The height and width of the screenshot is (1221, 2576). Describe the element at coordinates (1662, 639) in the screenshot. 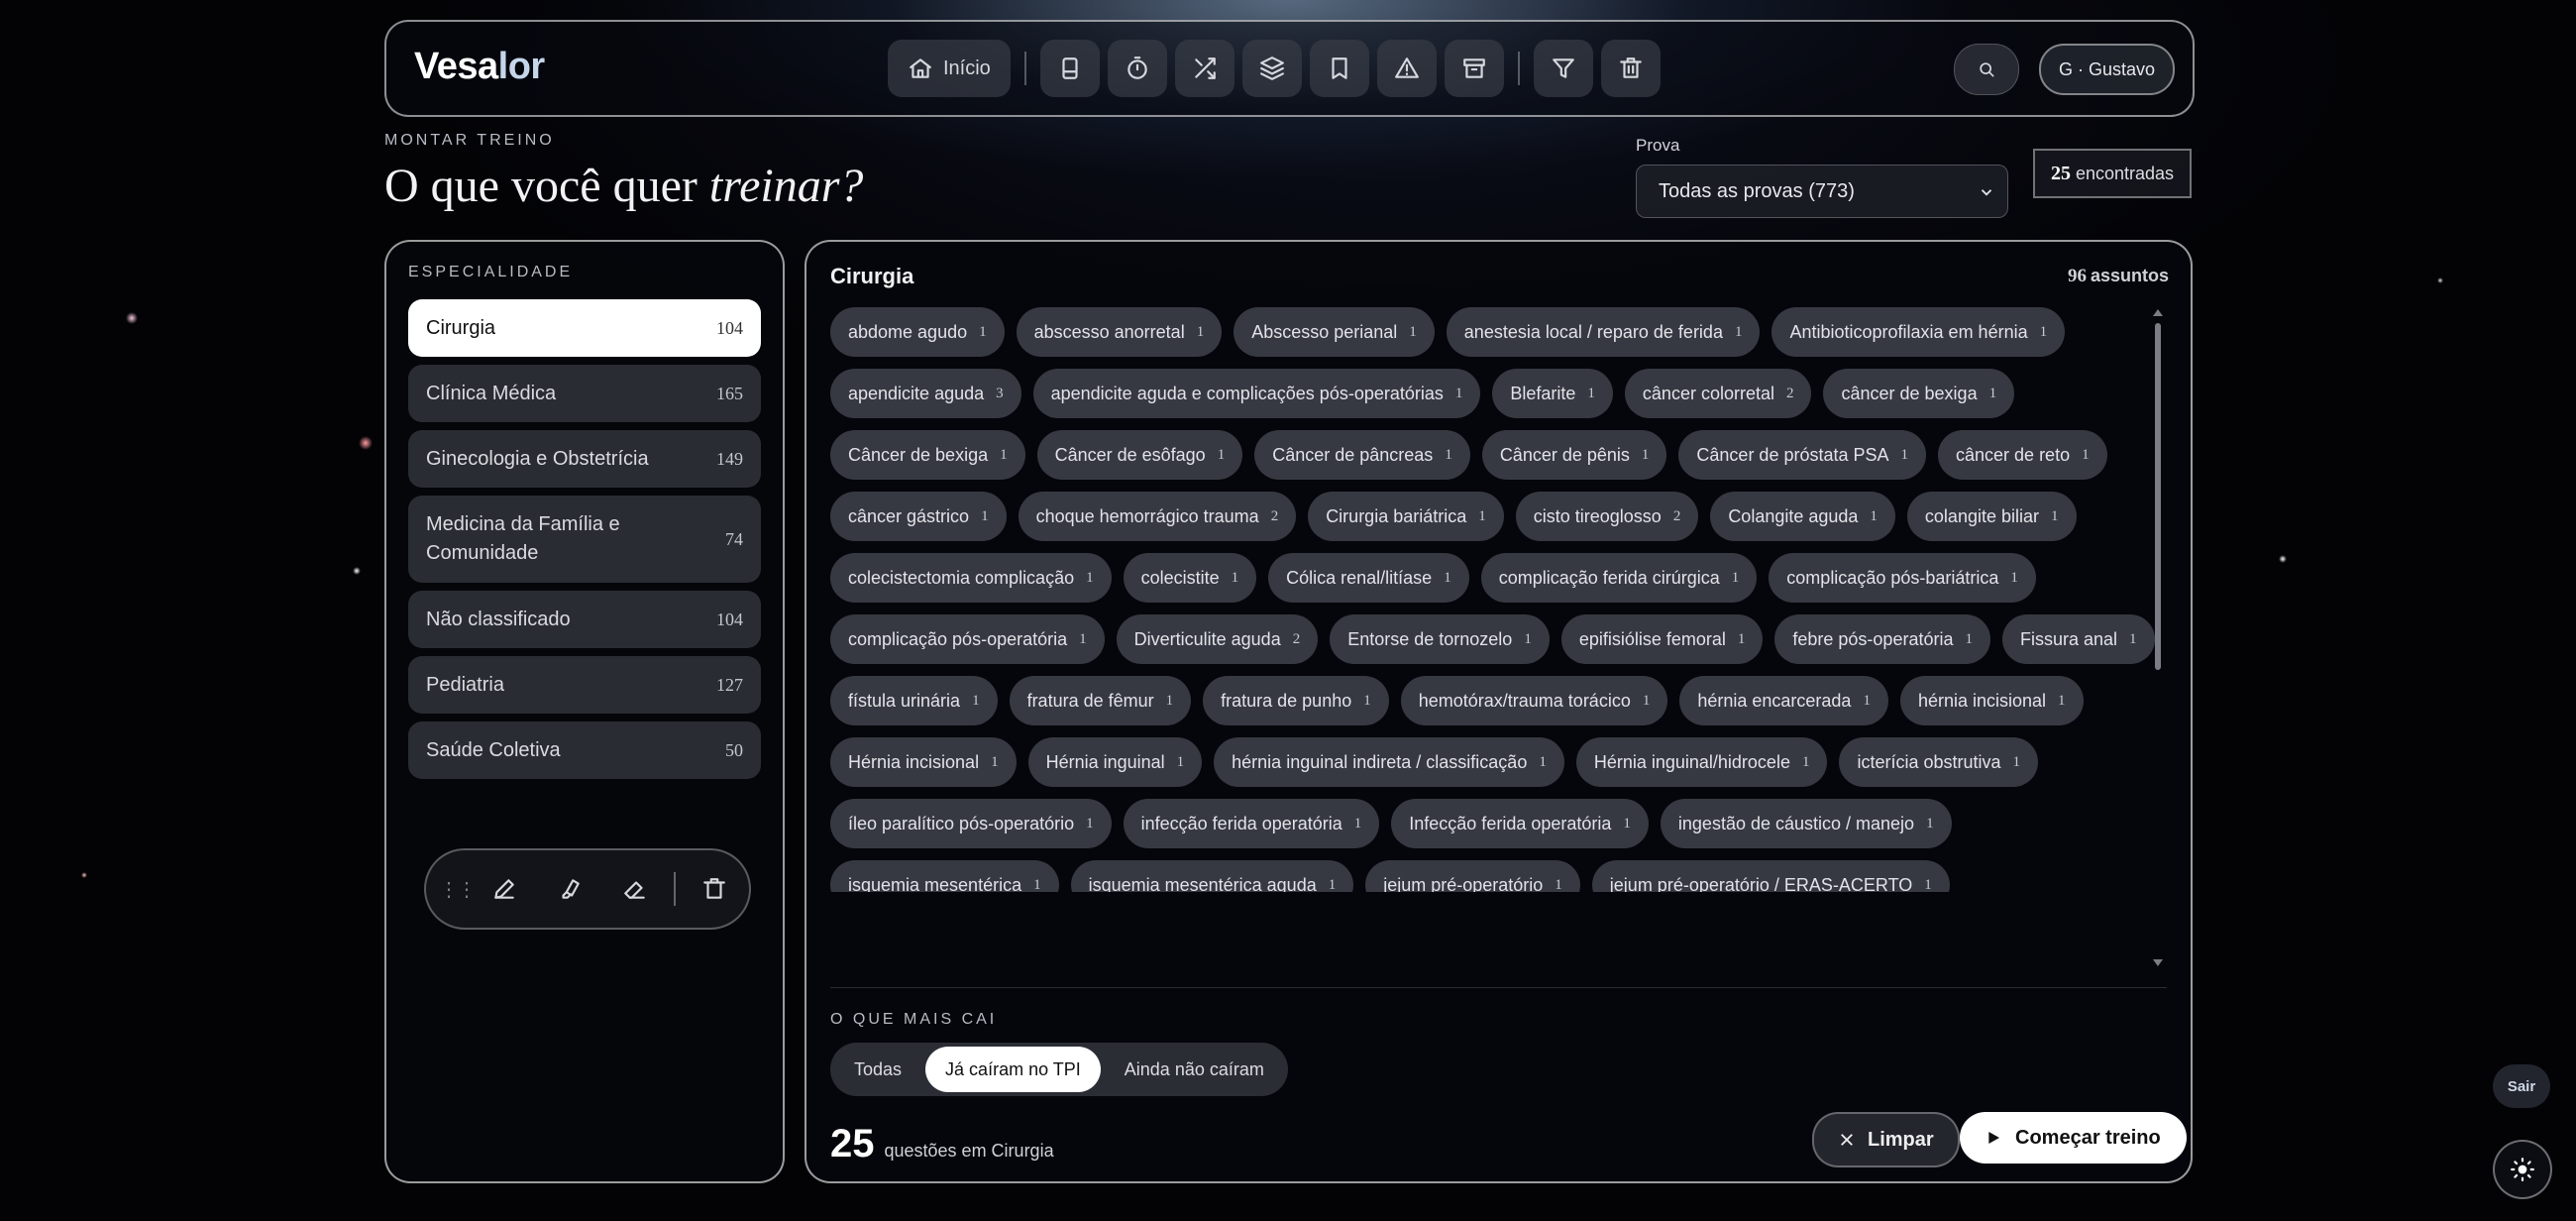

I see `topic-chip: epifisiólise femoral 1` at that location.